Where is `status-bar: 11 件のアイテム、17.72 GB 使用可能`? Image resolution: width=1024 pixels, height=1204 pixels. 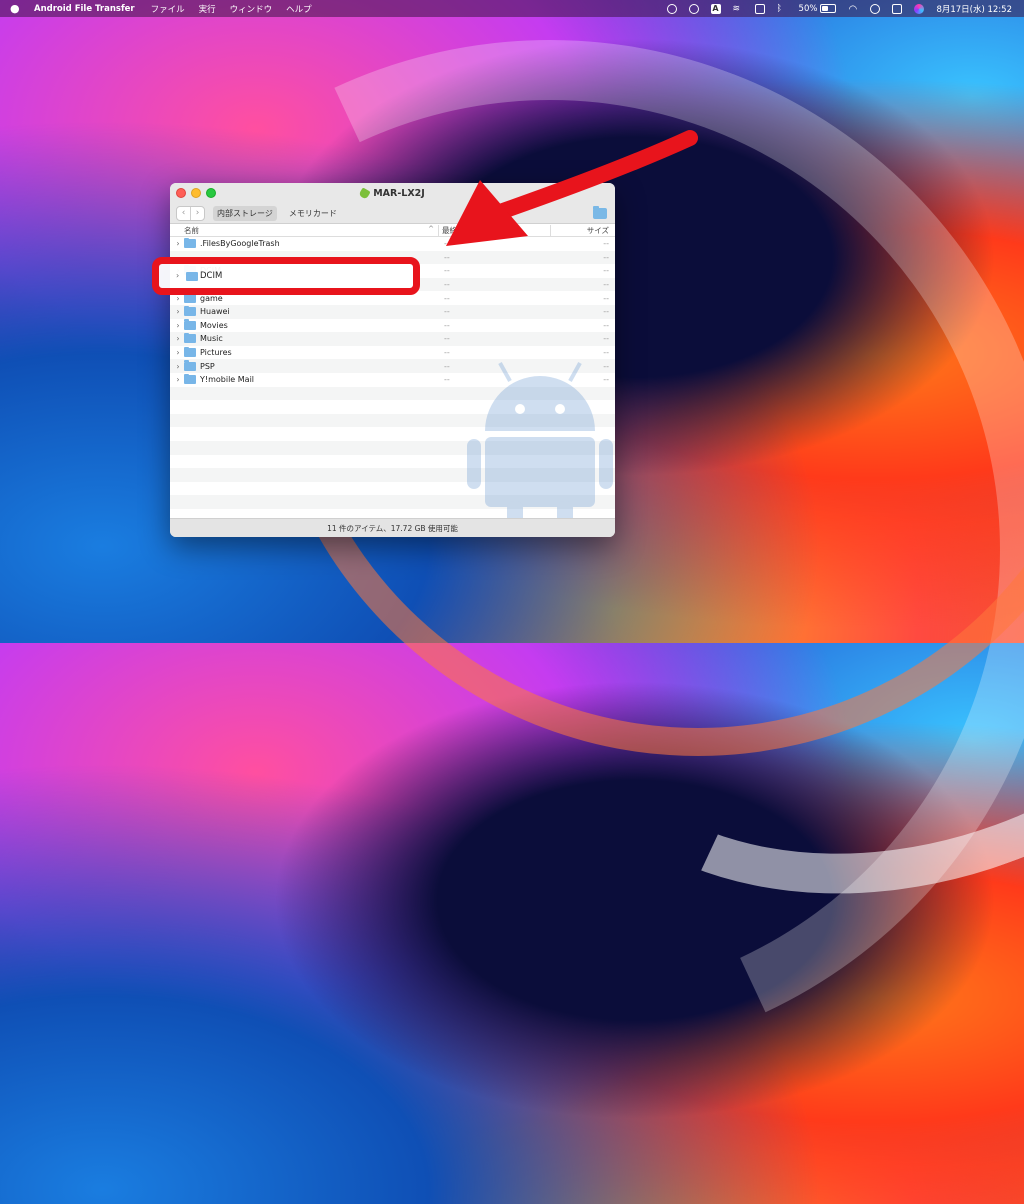
status-bar: 11 件のアイテム、17.72 GB 使用可能 is located at coordinates (392, 527).